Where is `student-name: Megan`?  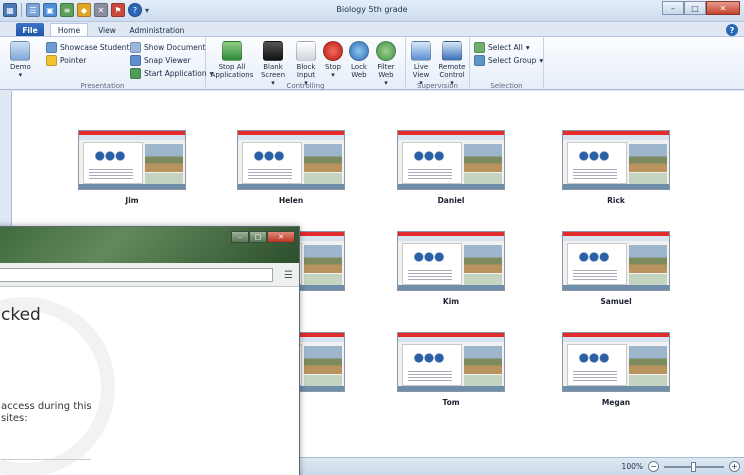
student-name: Megan is located at coordinates (616, 402).